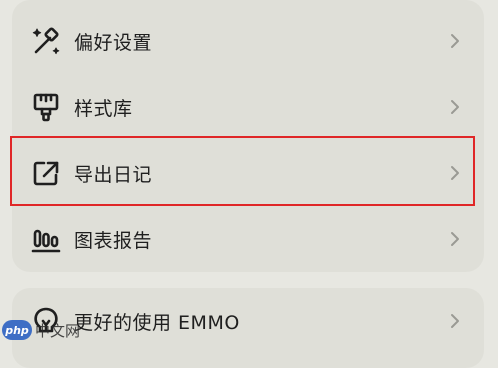  I want to click on watermark-text: 中文网, so click(58, 330).